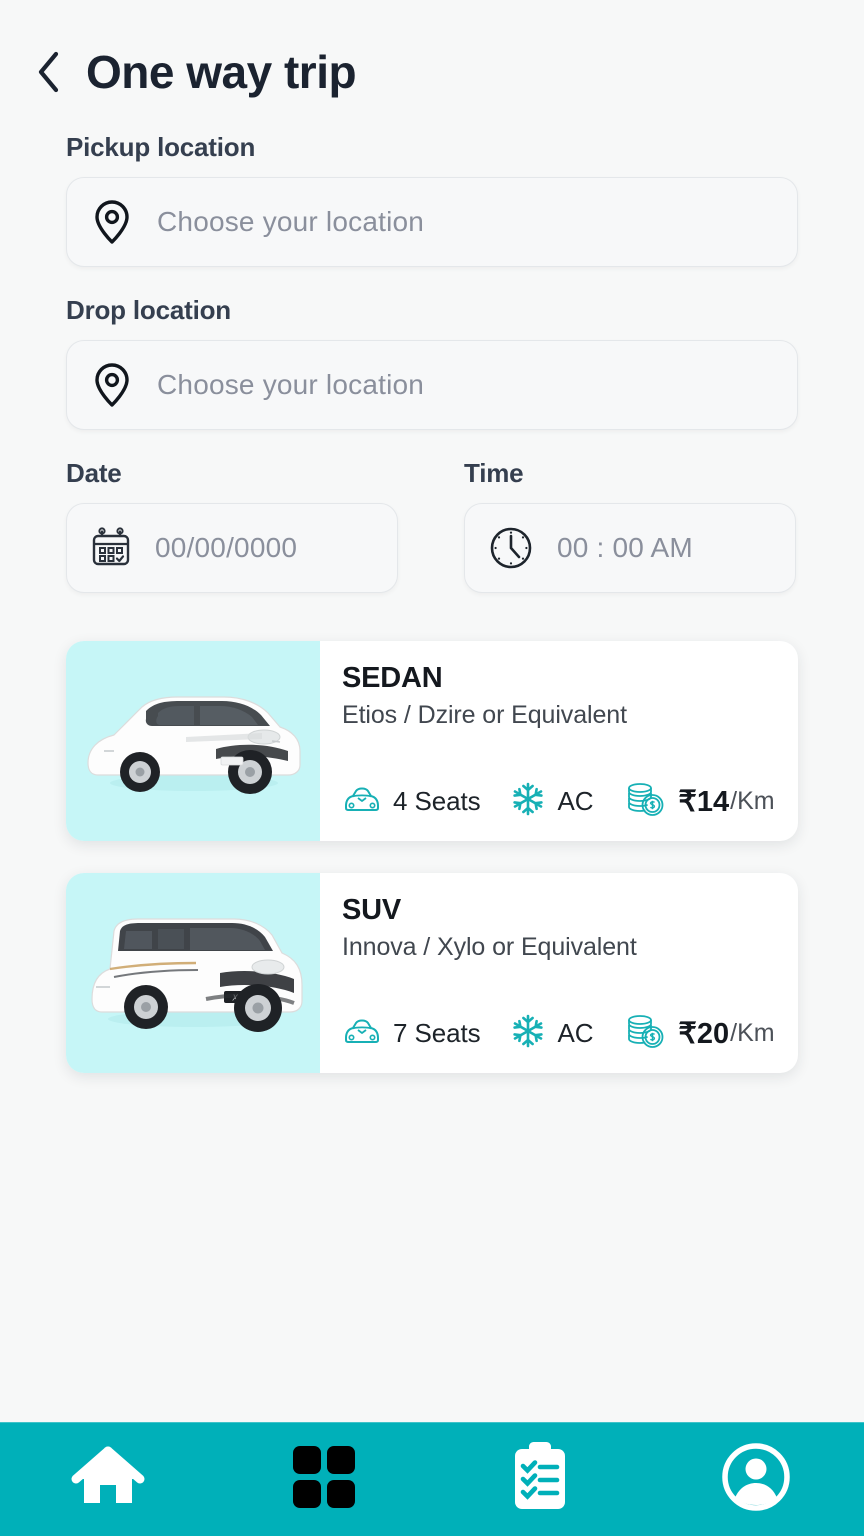  I want to click on drop-location-value: Choose your location, so click(291, 384).